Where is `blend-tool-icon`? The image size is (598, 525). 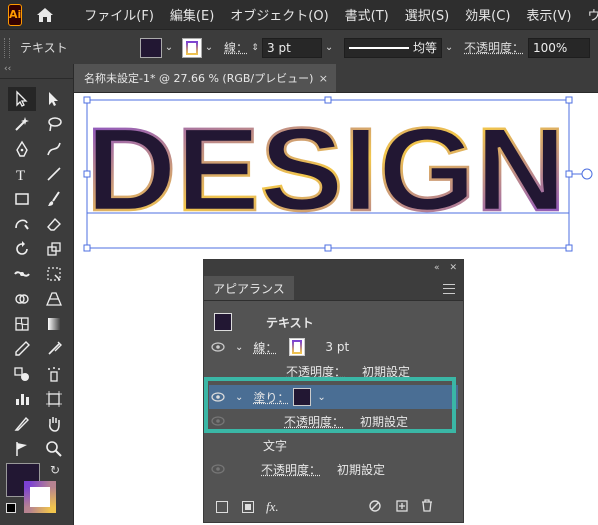 blend-tool-icon is located at coordinates (22, 374).